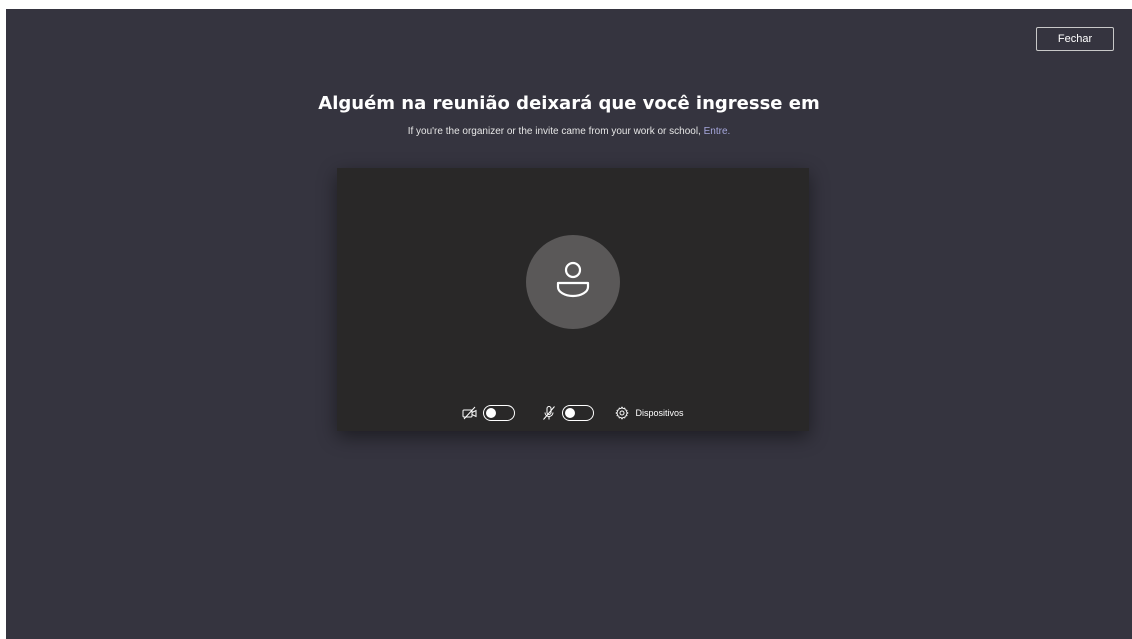 This screenshot has width=1132, height=639. I want to click on devices-button: Dispositivos, so click(649, 413).